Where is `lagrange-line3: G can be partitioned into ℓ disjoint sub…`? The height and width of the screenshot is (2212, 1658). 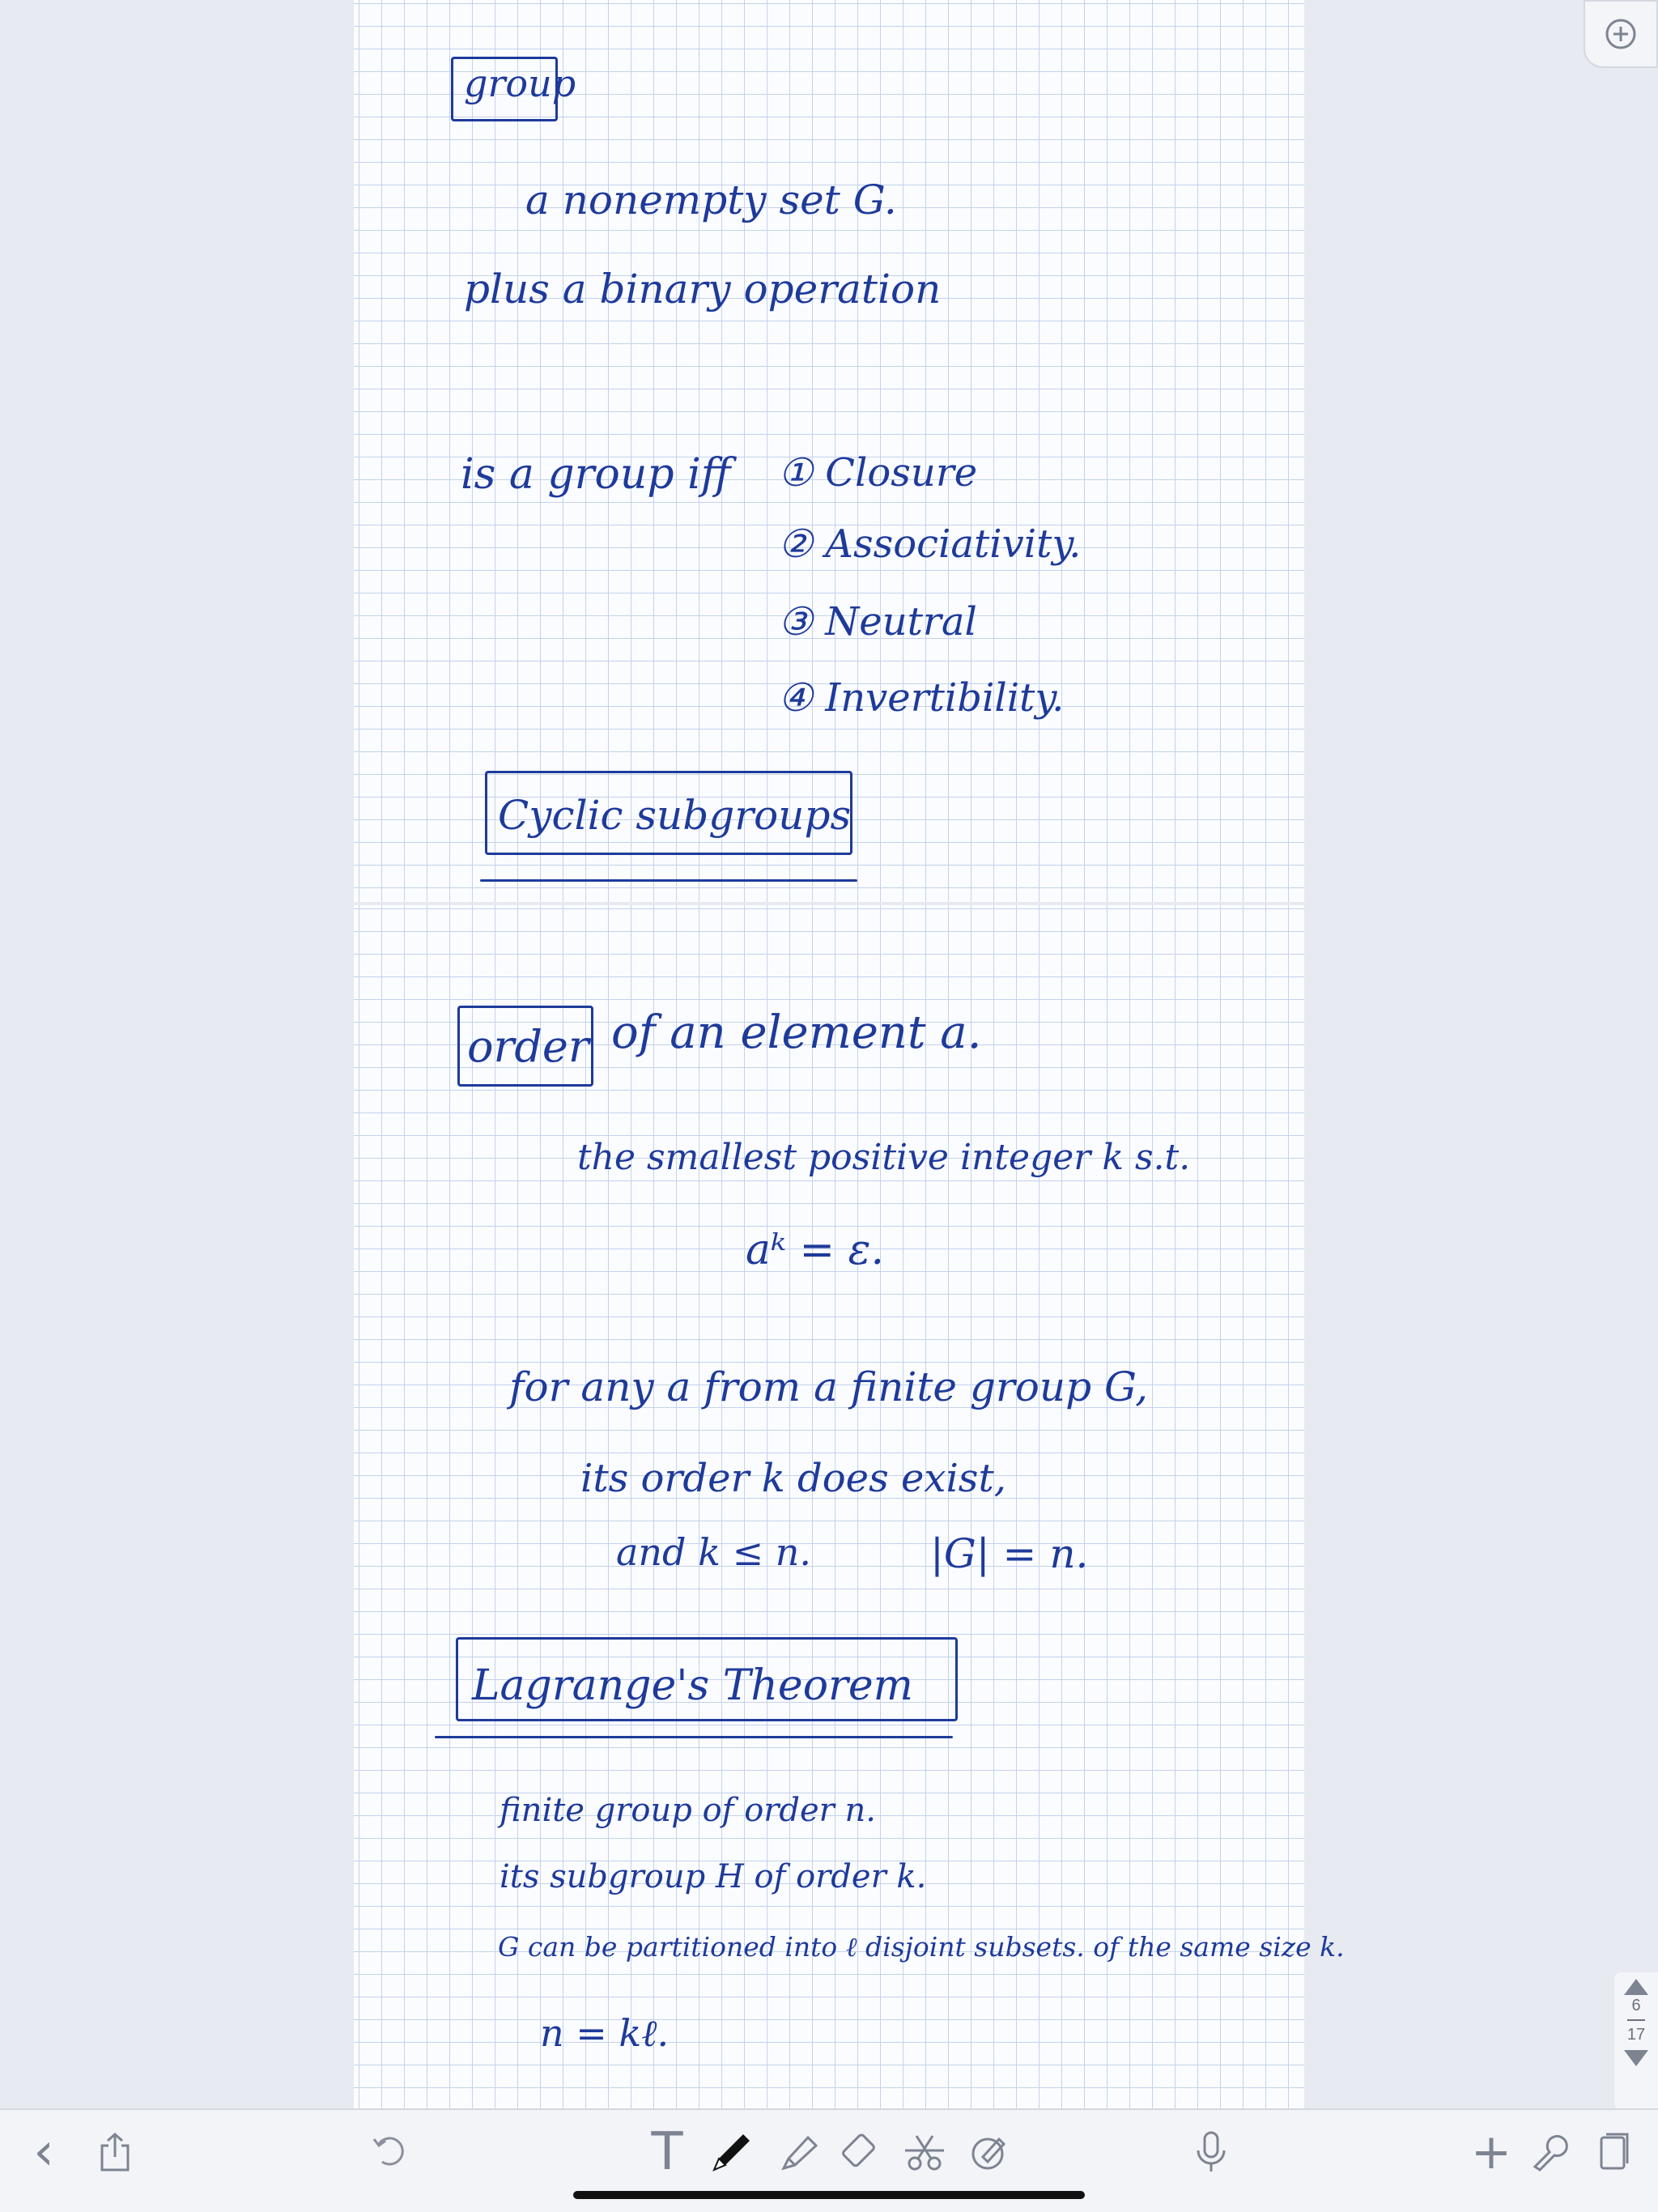
lagrange-line3: G can be partitioned into ℓ disjoint sub… is located at coordinates (921, 1947).